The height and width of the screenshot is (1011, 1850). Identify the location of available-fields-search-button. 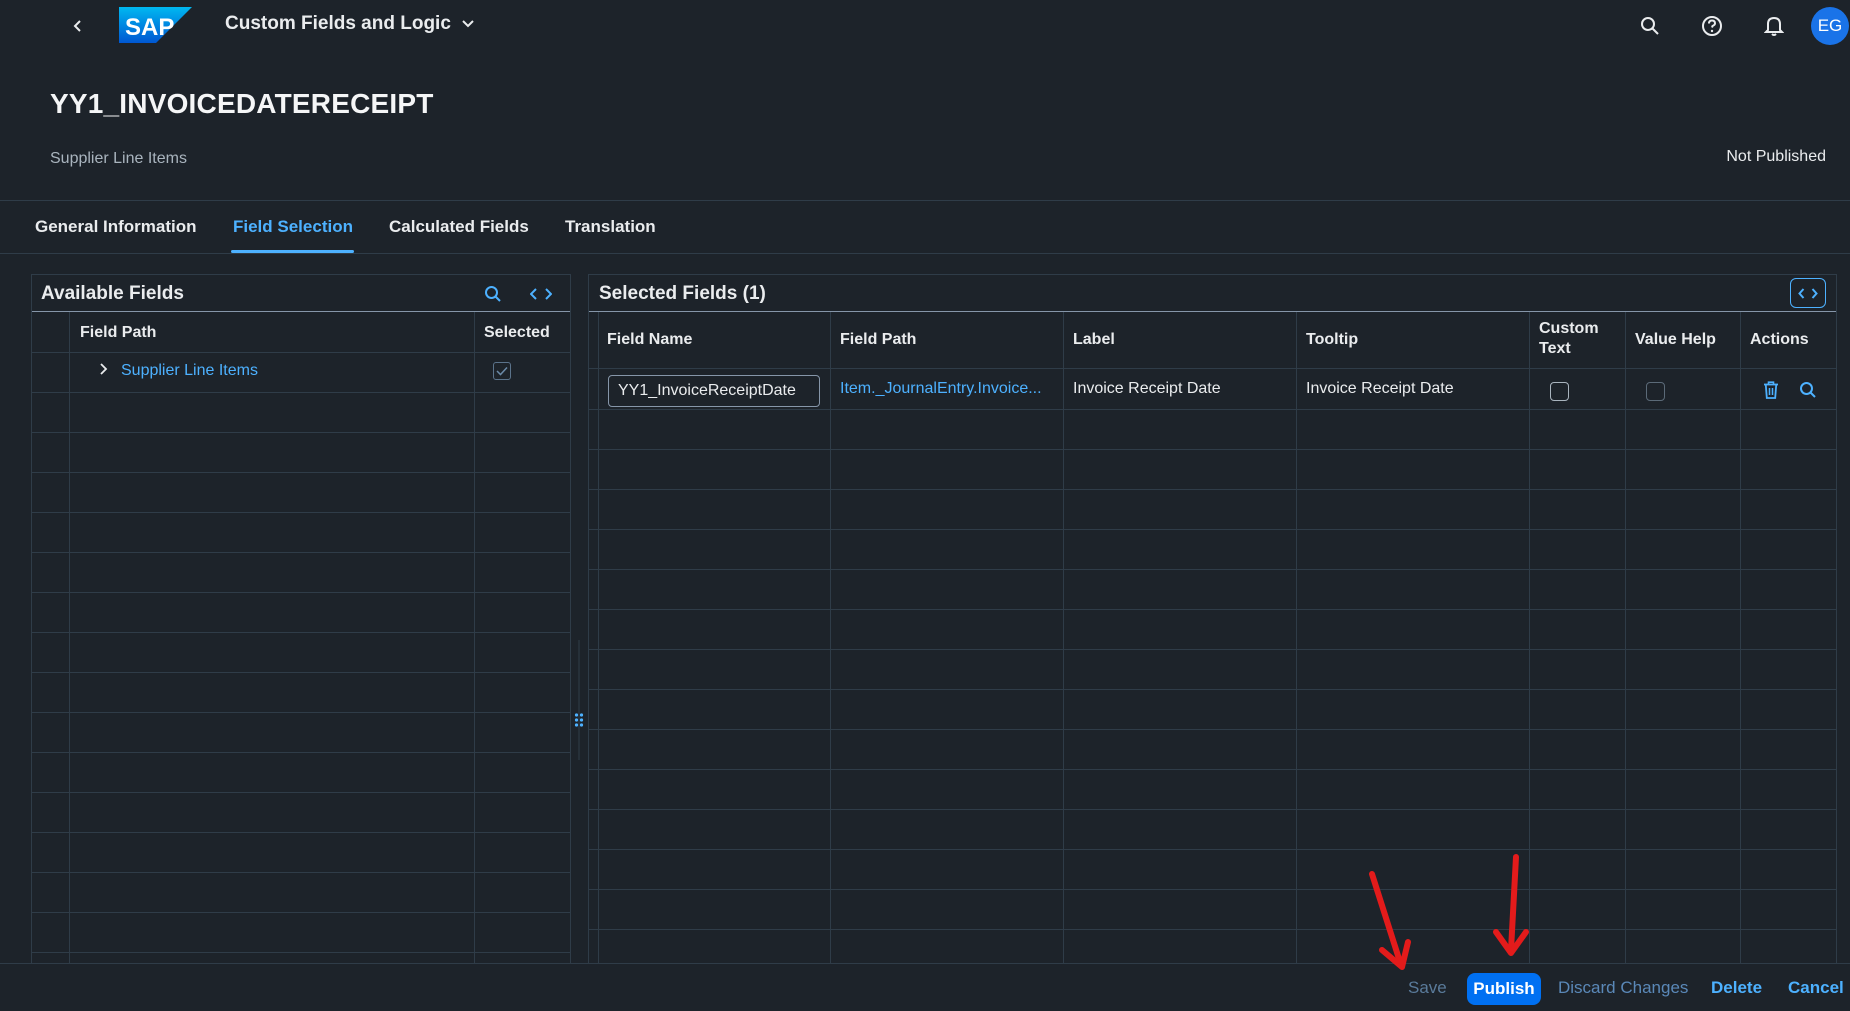
(493, 294).